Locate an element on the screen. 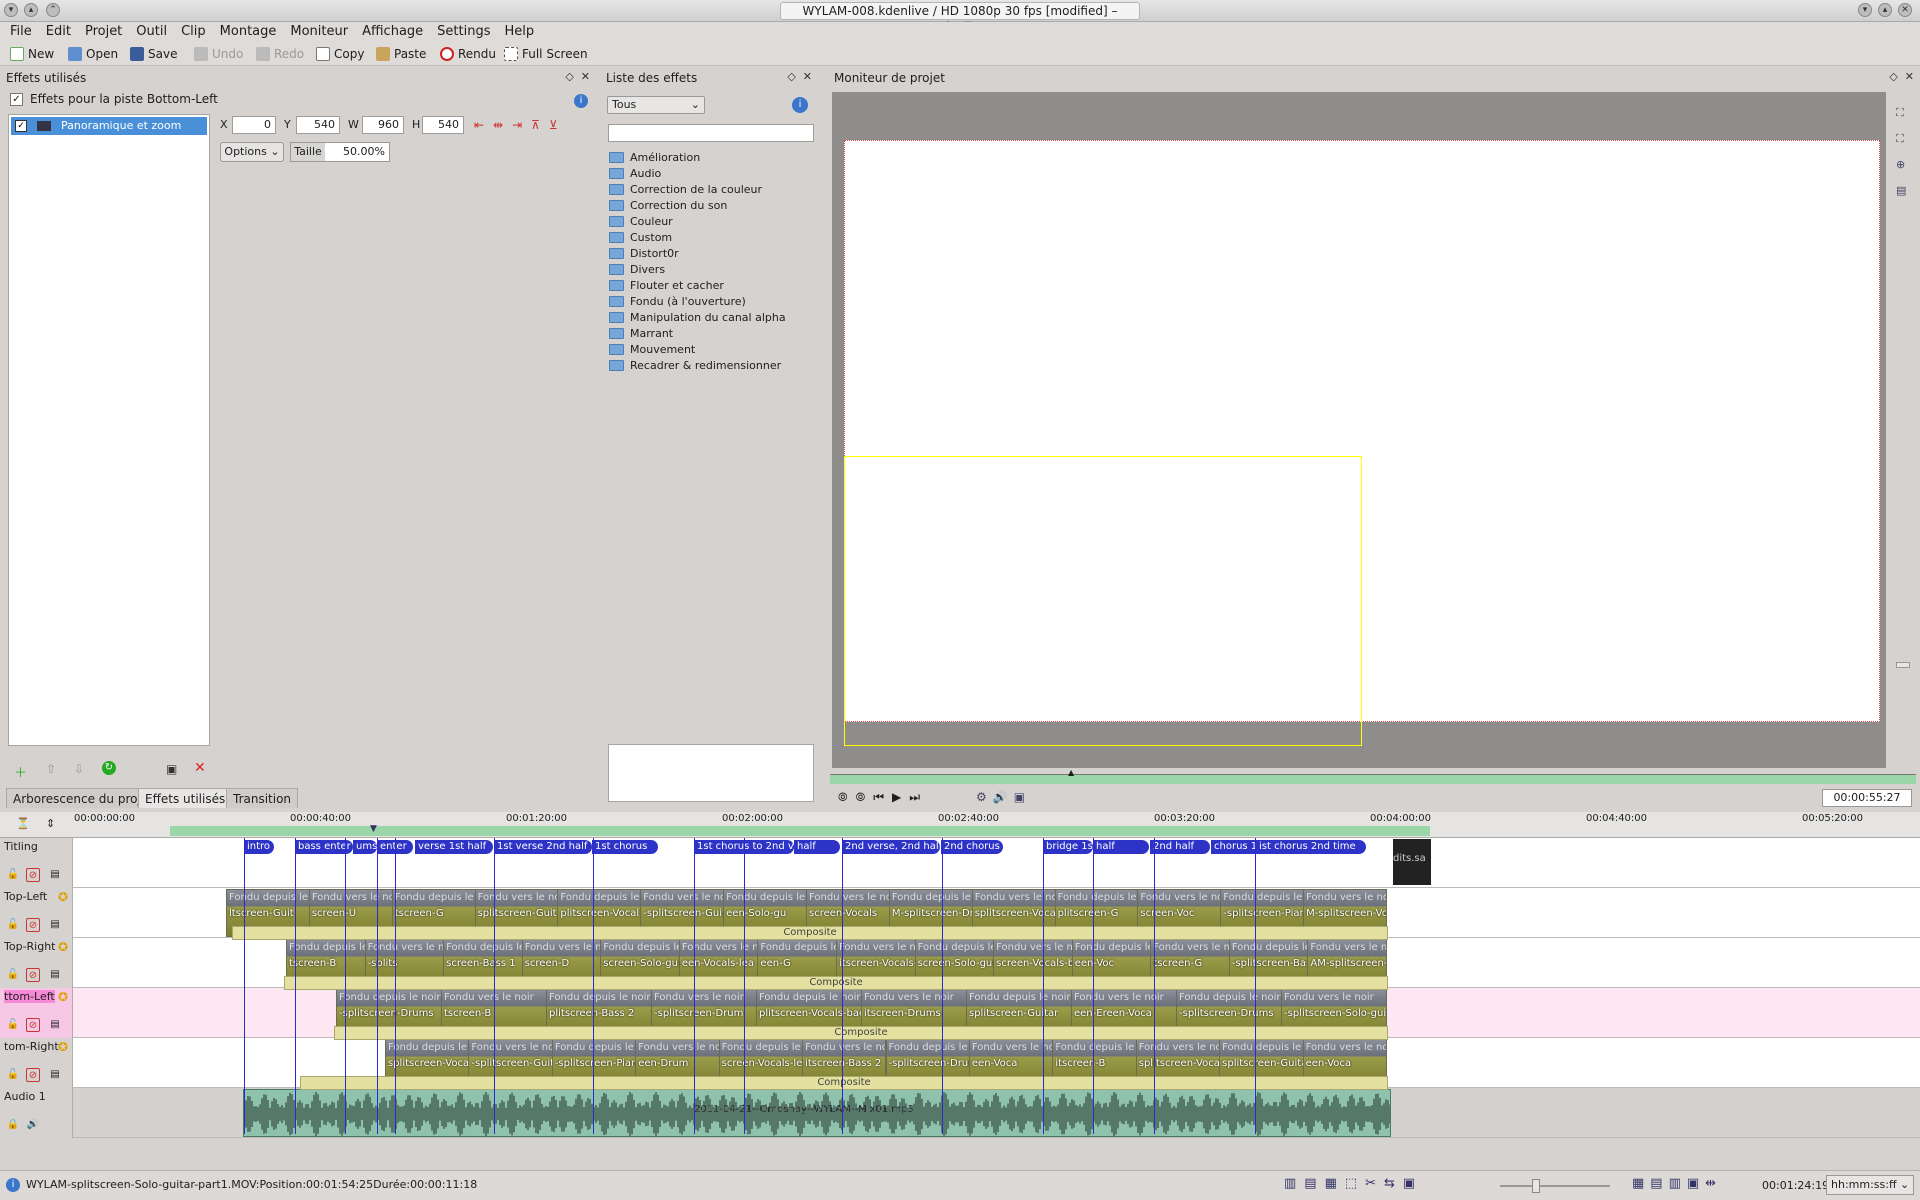  tab-effects-used: Effets utilisés is located at coordinates (185, 798).